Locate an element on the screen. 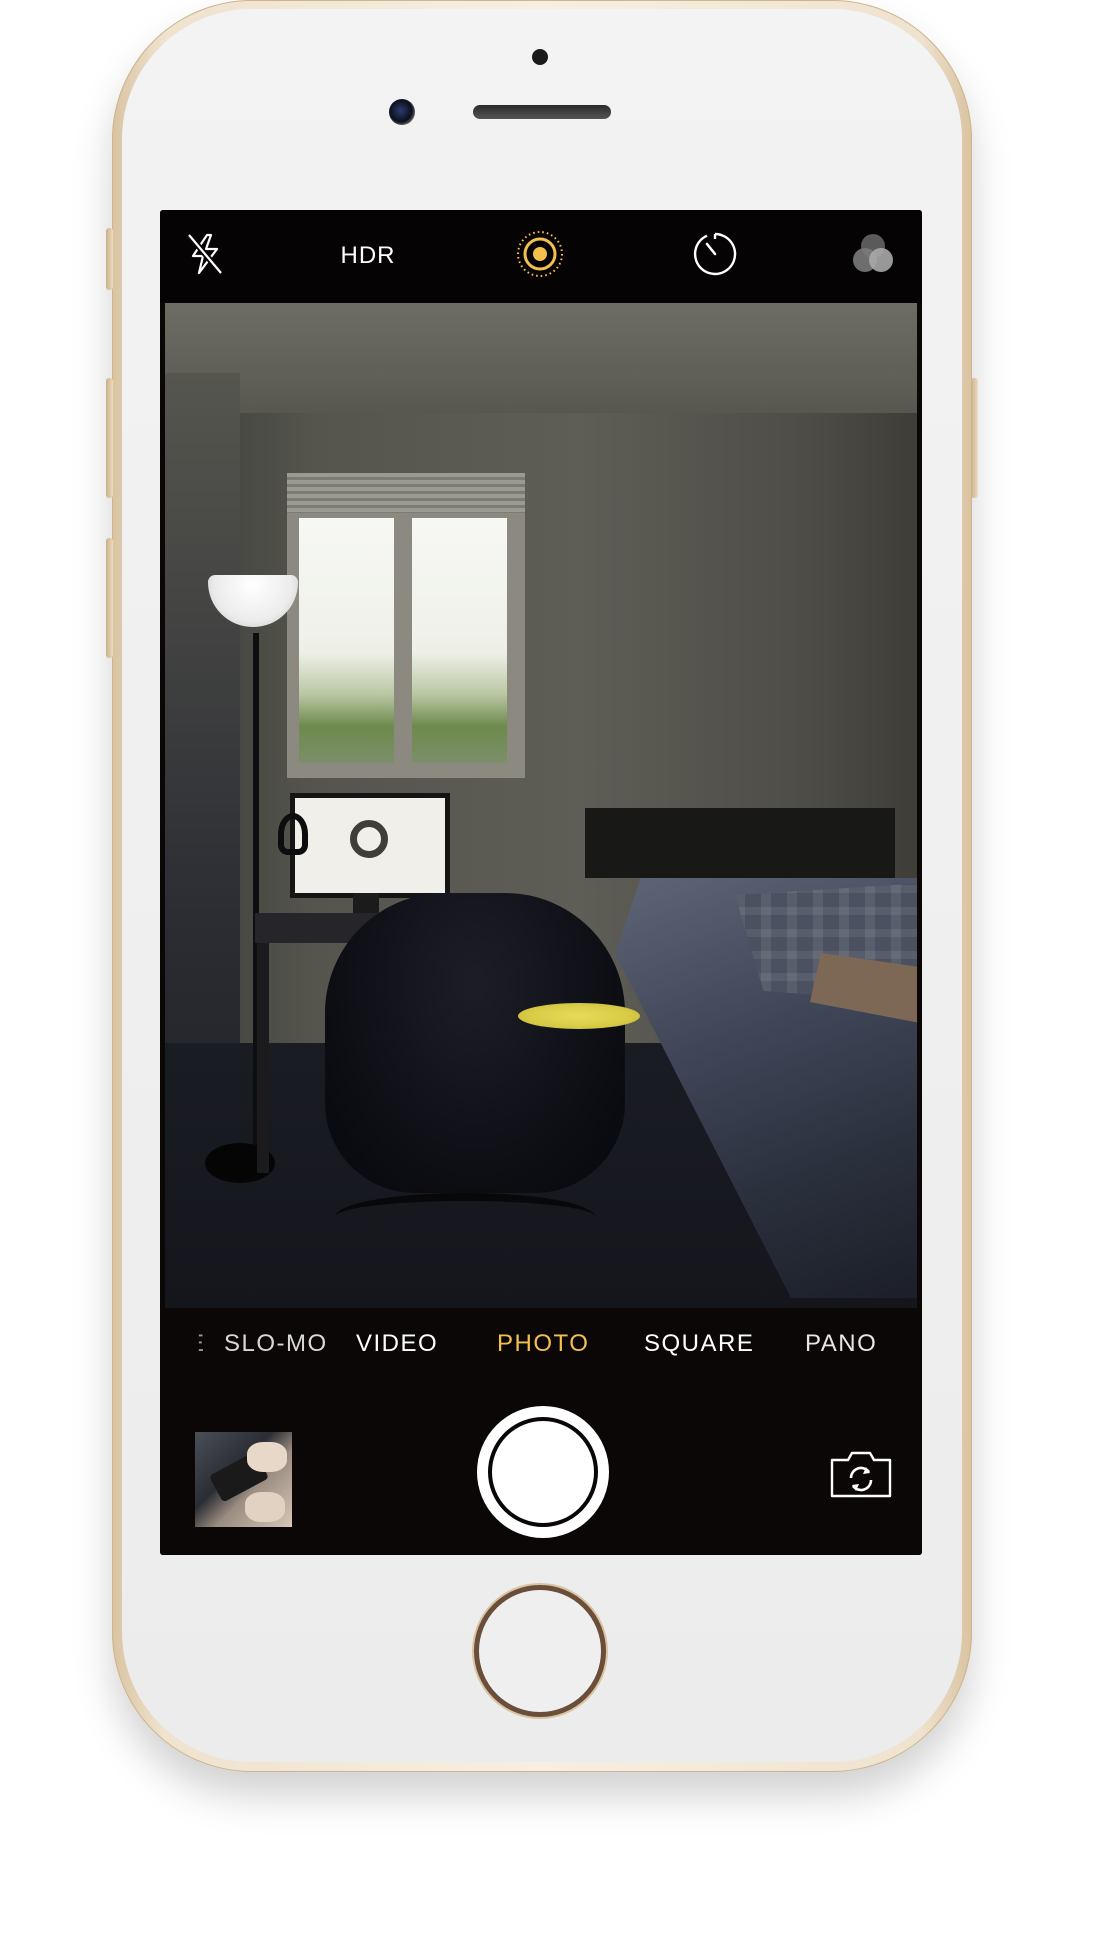 The height and width of the screenshot is (1939, 1105). live-photo-icon is located at coordinates (540, 256).